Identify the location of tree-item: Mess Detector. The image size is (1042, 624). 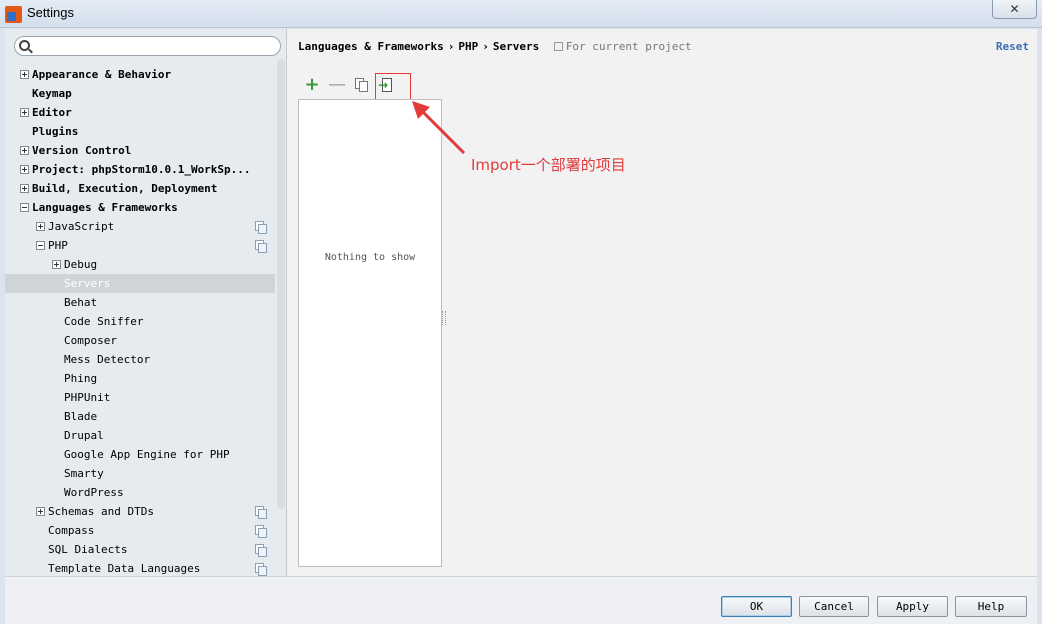
(140, 359).